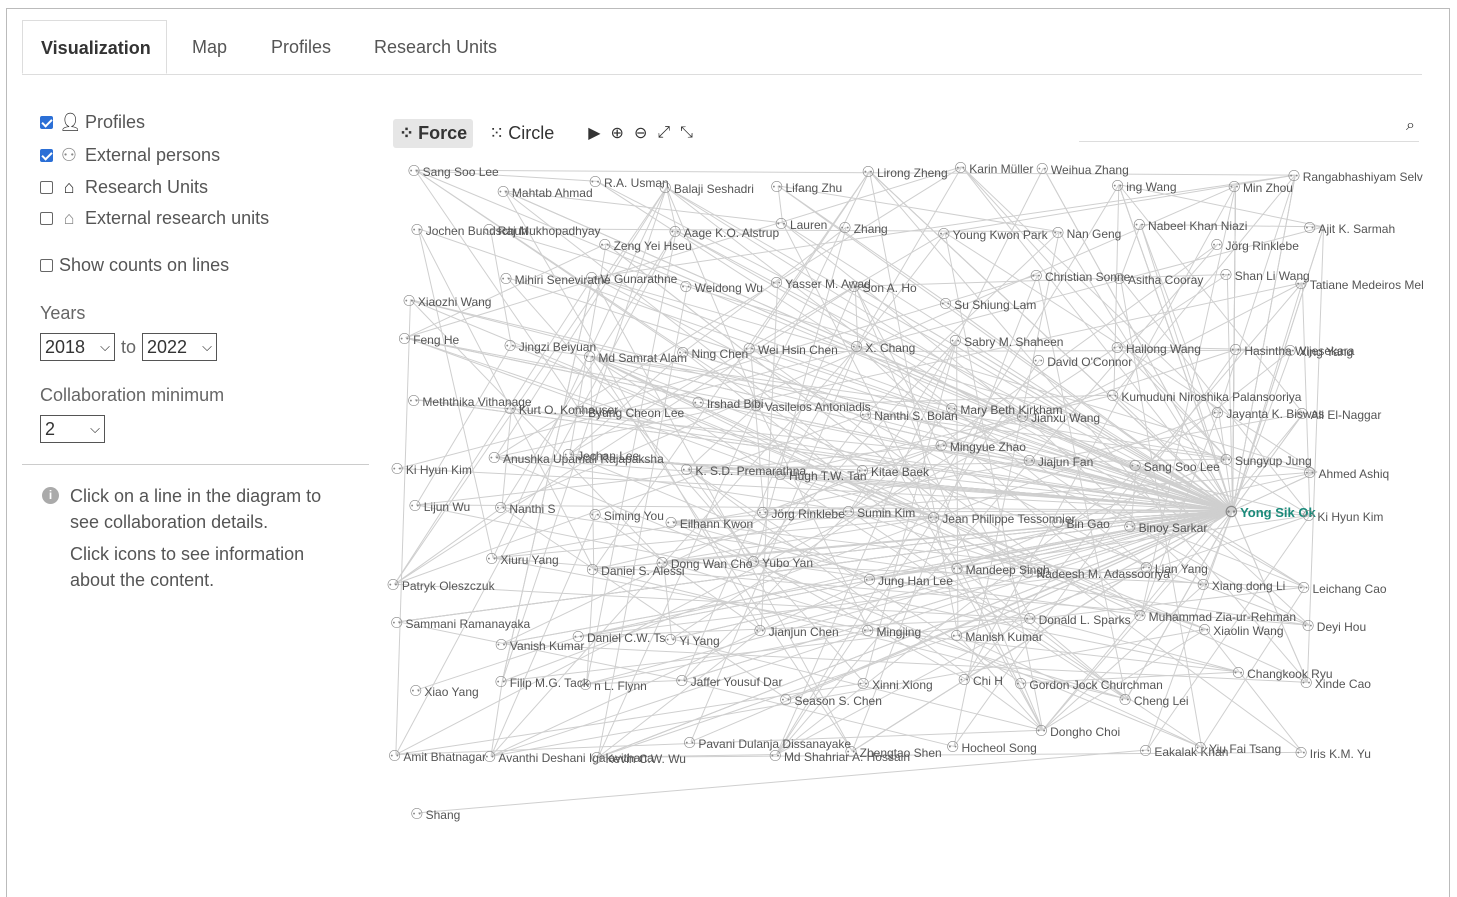 The width and height of the screenshot is (1457, 897). What do you see at coordinates (1349, 228) in the screenshot?
I see `graph-node: ⚇ Ajit K. Sarmah` at bounding box center [1349, 228].